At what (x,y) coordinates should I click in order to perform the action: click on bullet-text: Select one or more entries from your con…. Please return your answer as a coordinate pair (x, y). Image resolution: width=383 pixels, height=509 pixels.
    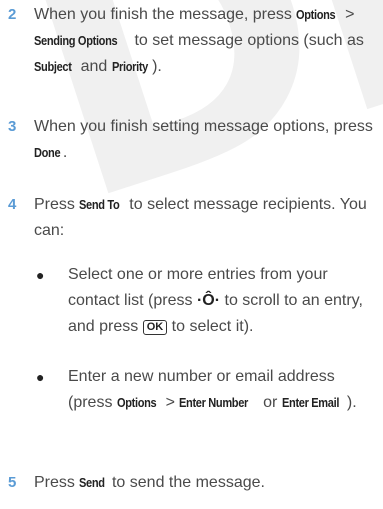
    Looking at the image, I should click on (215, 300).